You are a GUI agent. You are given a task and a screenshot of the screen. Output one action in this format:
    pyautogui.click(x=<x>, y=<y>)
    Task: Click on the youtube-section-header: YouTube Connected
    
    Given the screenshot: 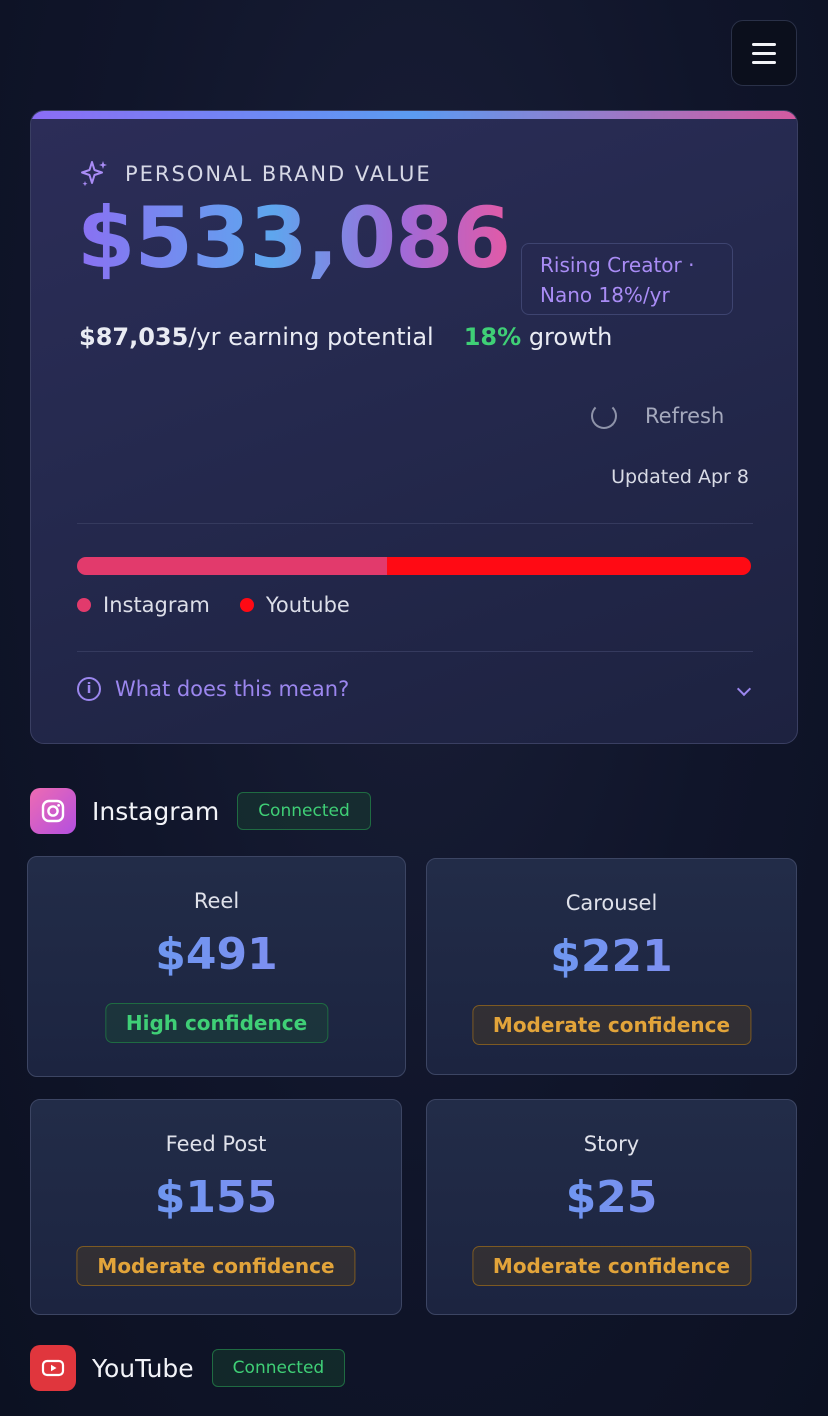 What is the action you would take?
    pyautogui.click(x=188, y=1368)
    